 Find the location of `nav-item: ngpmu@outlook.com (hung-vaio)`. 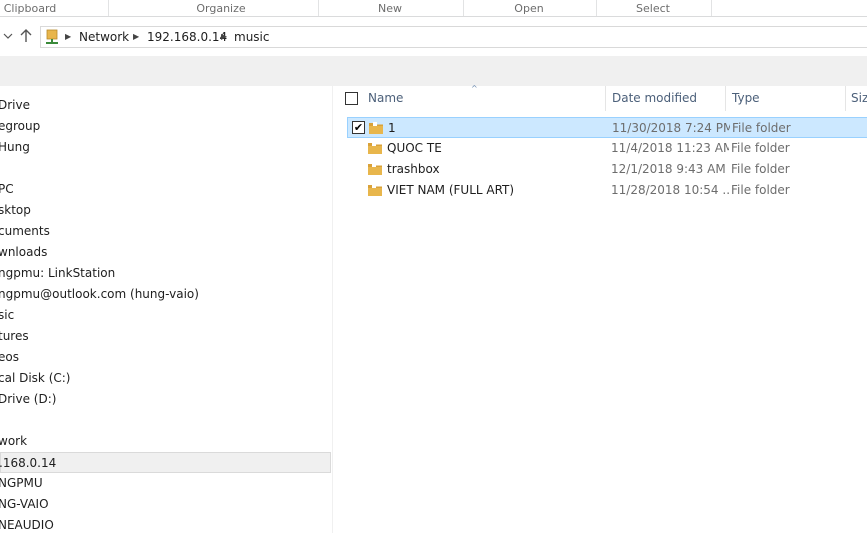

nav-item: ngpmu@outlook.com (hung-vaio) is located at coordinates (165, 294).